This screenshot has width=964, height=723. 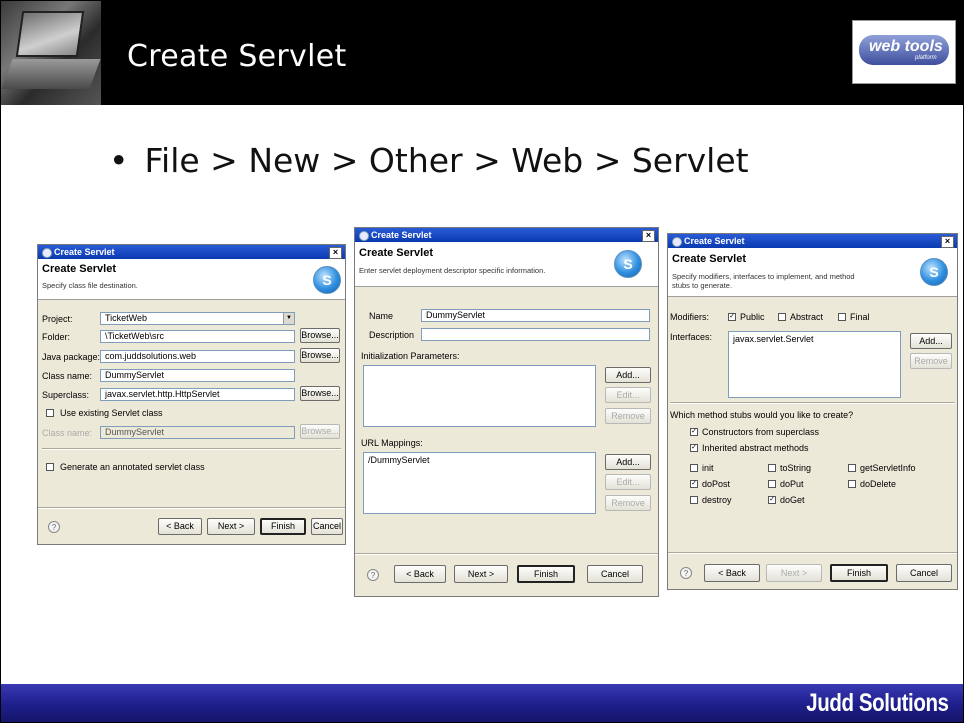 What do you see at coordinates (535, 315) in the screenshot?
I see `name-input: DummyServlet` at bounding box center [535, 315].